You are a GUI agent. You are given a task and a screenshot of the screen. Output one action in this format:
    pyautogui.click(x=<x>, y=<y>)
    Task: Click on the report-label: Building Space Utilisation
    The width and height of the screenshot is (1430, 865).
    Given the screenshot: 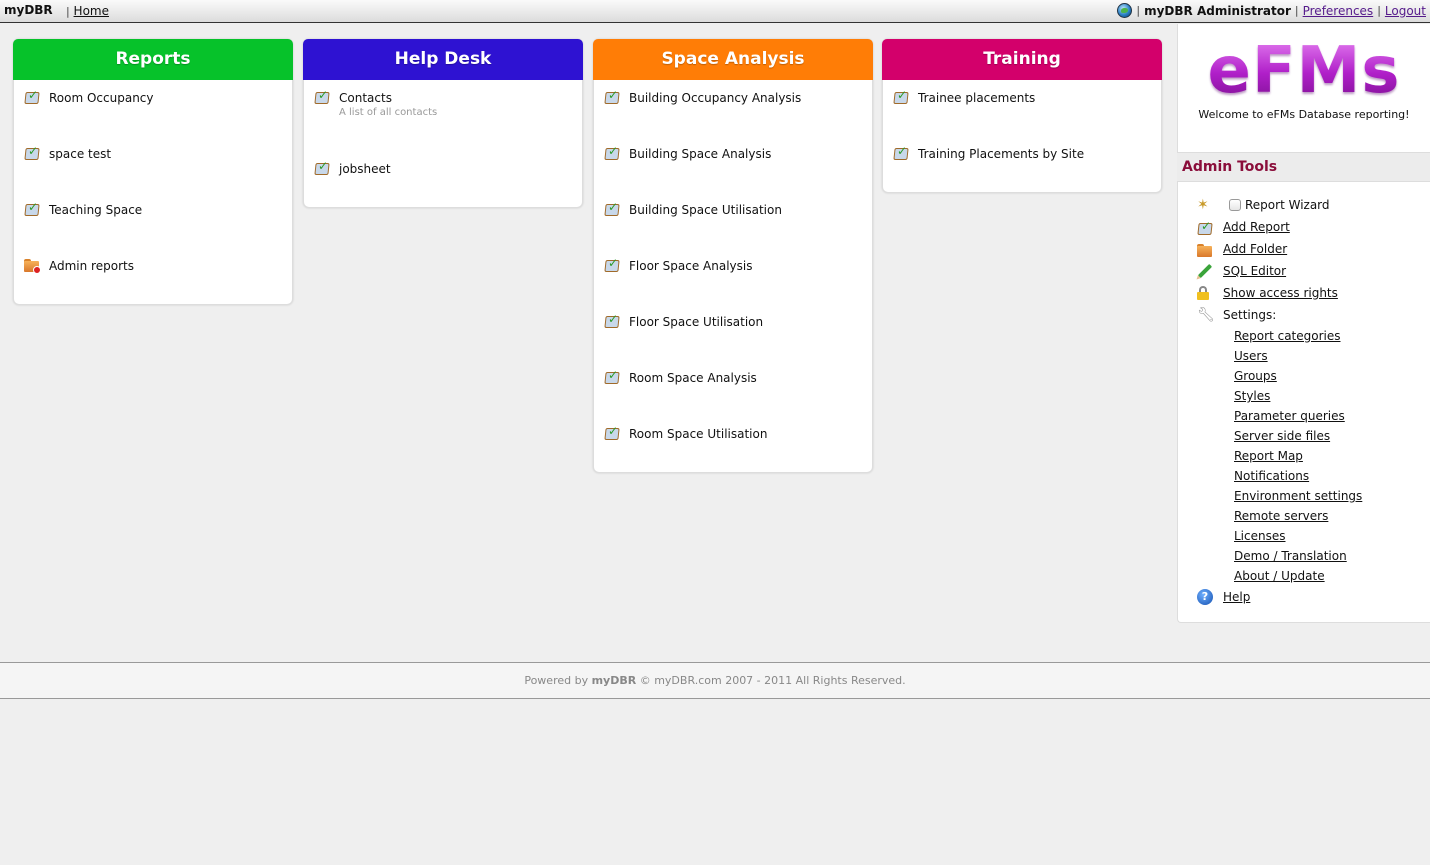 What is the action you would take?
    pyautogui.click(x=701, y=210)
    